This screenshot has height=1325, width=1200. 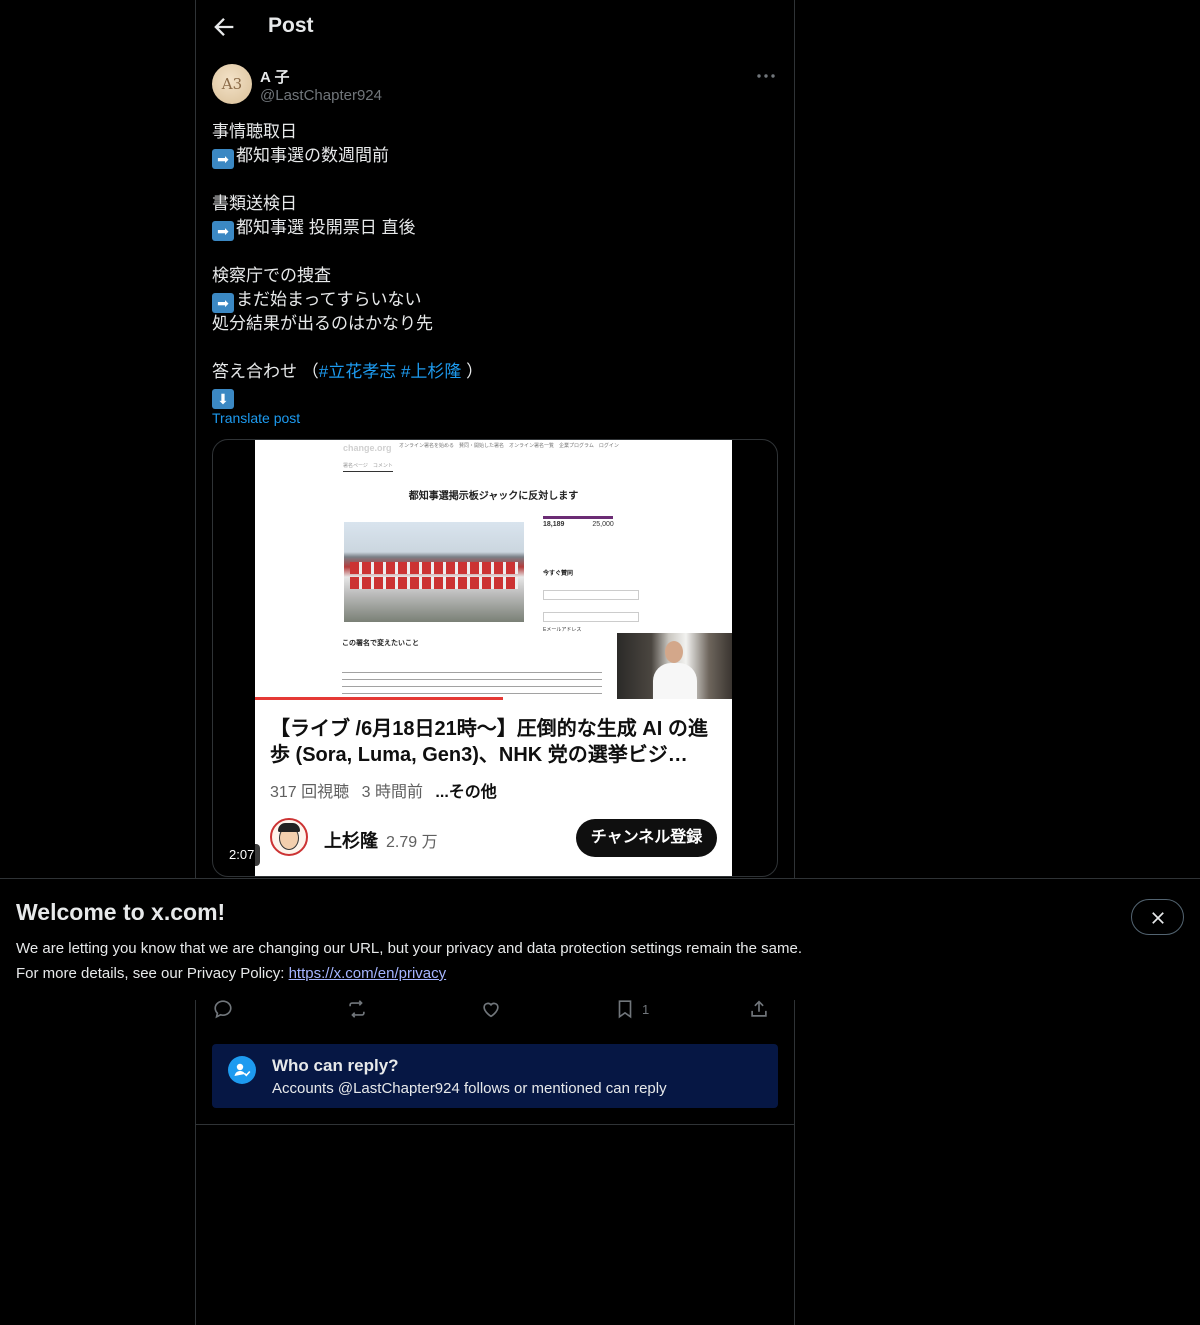 I want to click on post-line-text: まだ始まってすらいない, so click(x=329, y=299).